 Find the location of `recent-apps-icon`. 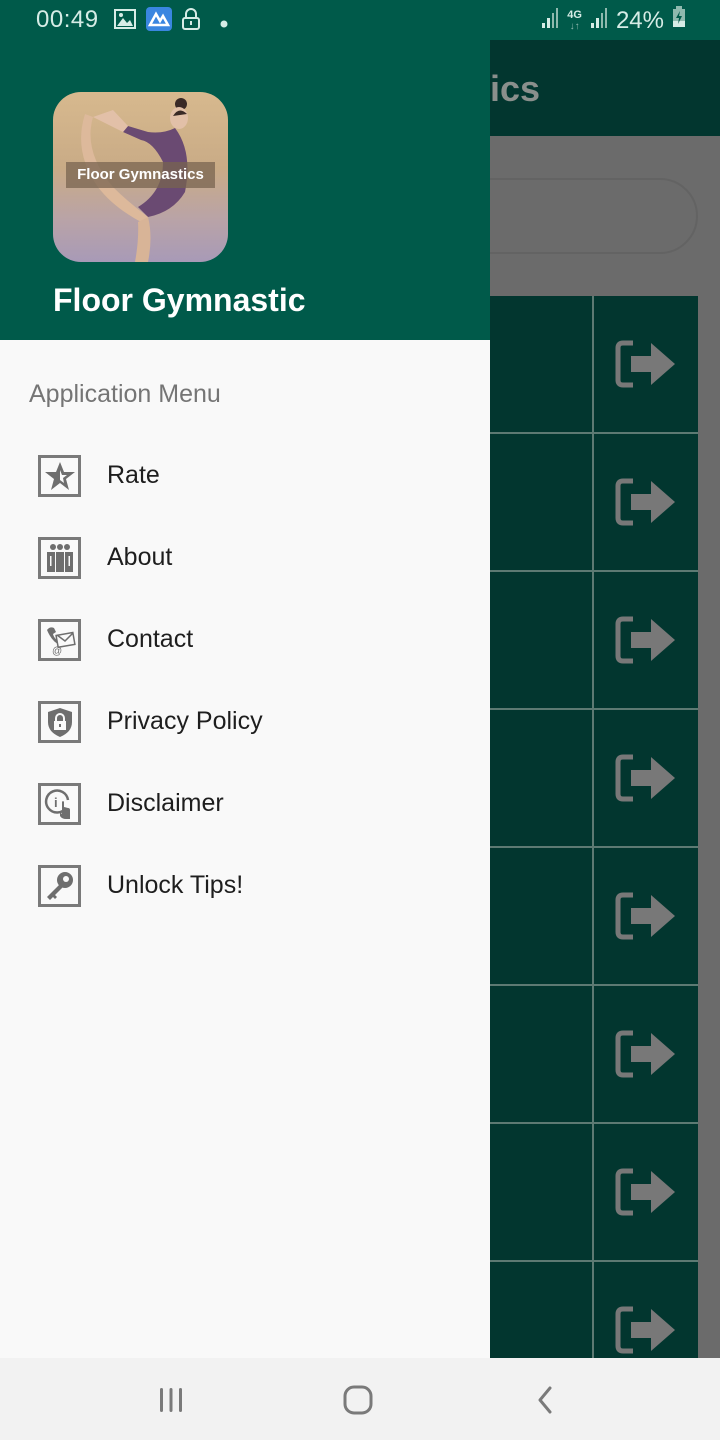

recent-apps-icon is located at coordinates (171, 1400).